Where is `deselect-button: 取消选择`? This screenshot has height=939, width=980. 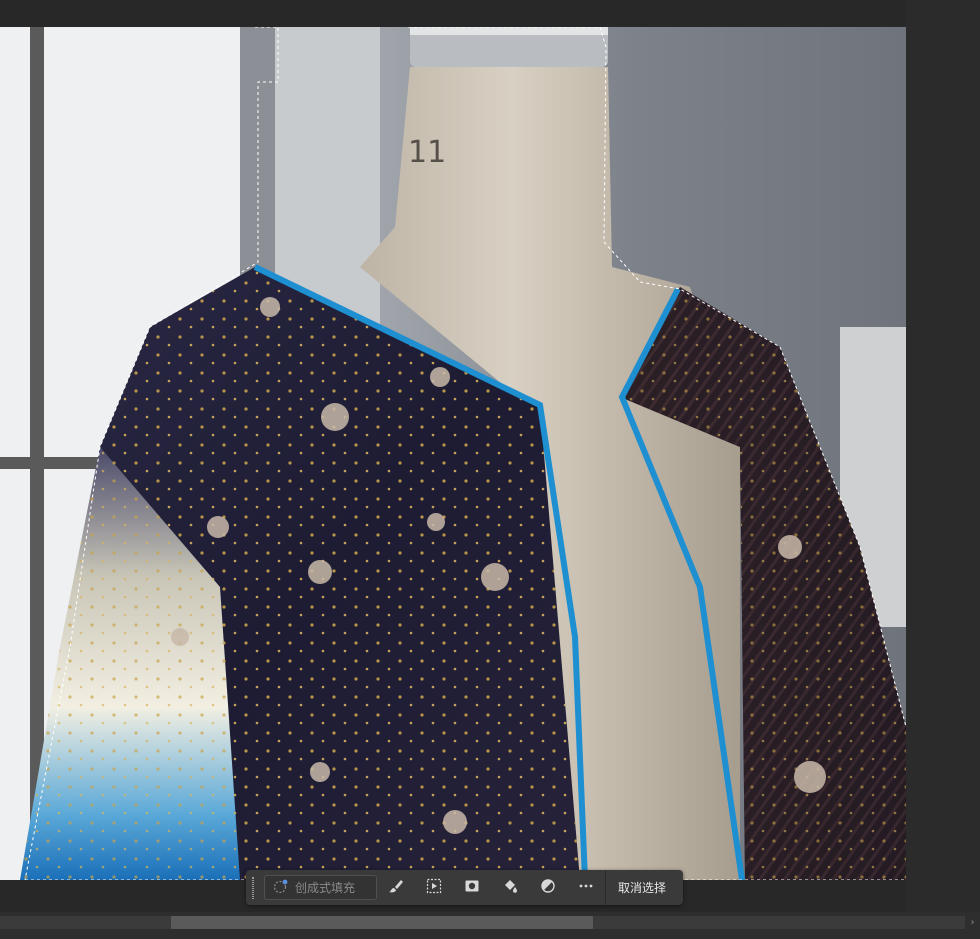 deselect-button: 取消选择 is located at coordinates (642, 887).